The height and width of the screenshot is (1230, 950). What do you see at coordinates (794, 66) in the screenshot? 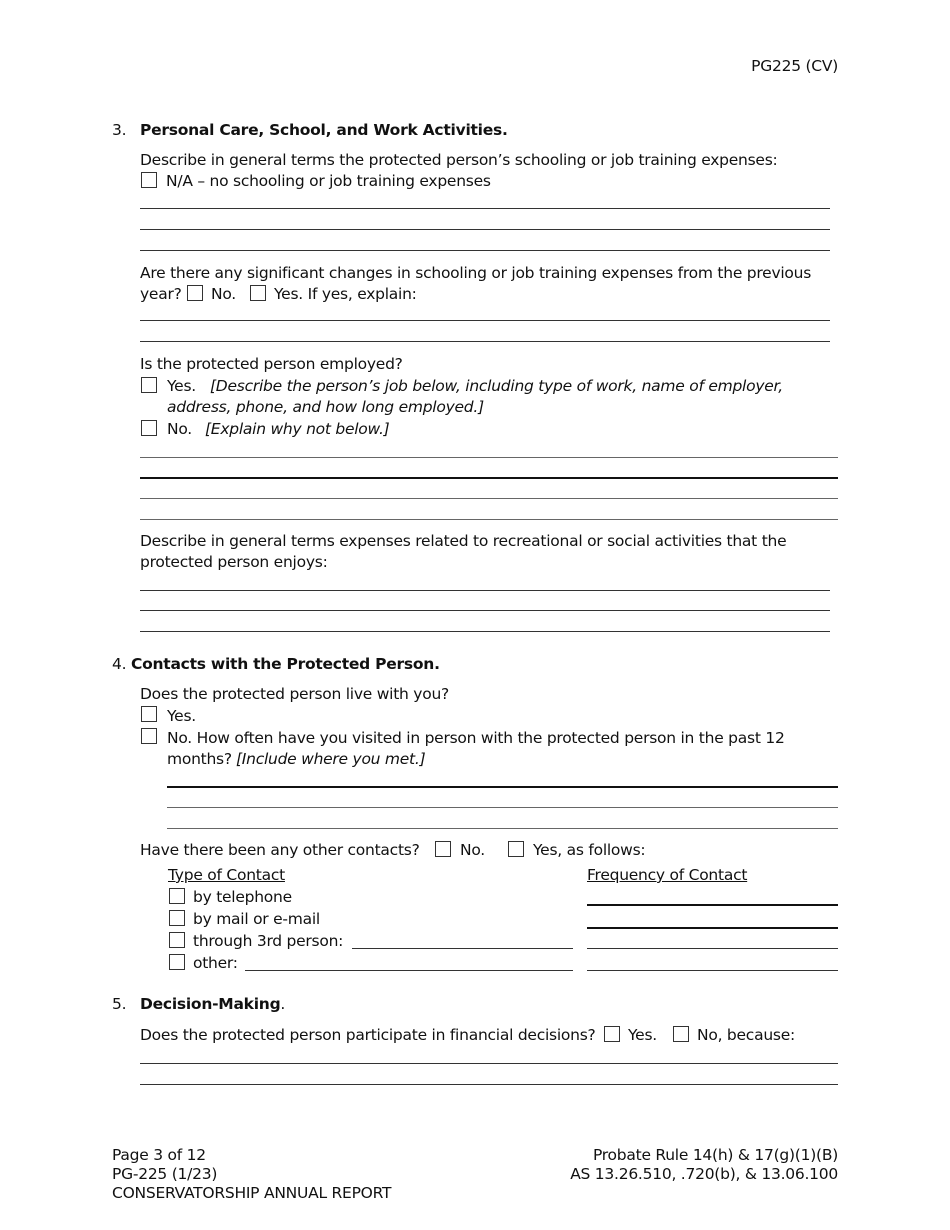
I see `form-code: PG225 (CV)` at bounding box center [794, 66].